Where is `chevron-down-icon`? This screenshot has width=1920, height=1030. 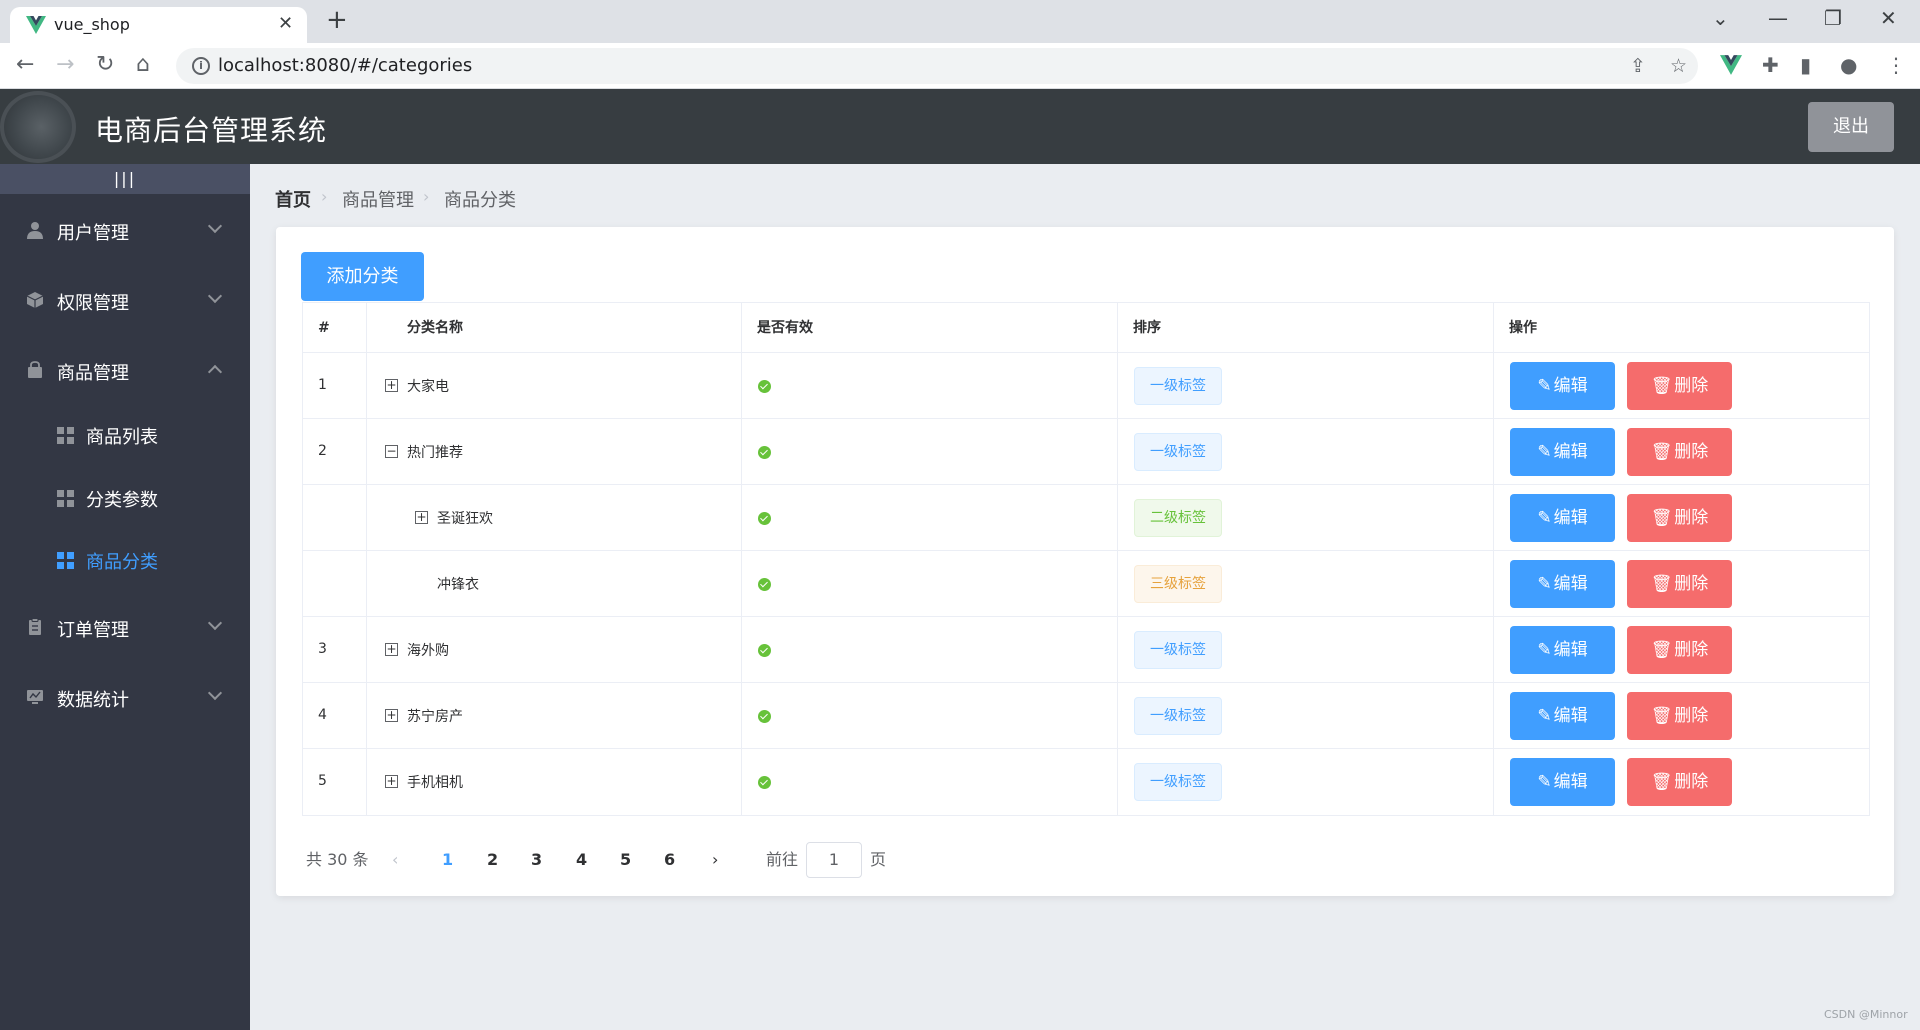 chevron-down-icon is located at coordinates (215, 226).